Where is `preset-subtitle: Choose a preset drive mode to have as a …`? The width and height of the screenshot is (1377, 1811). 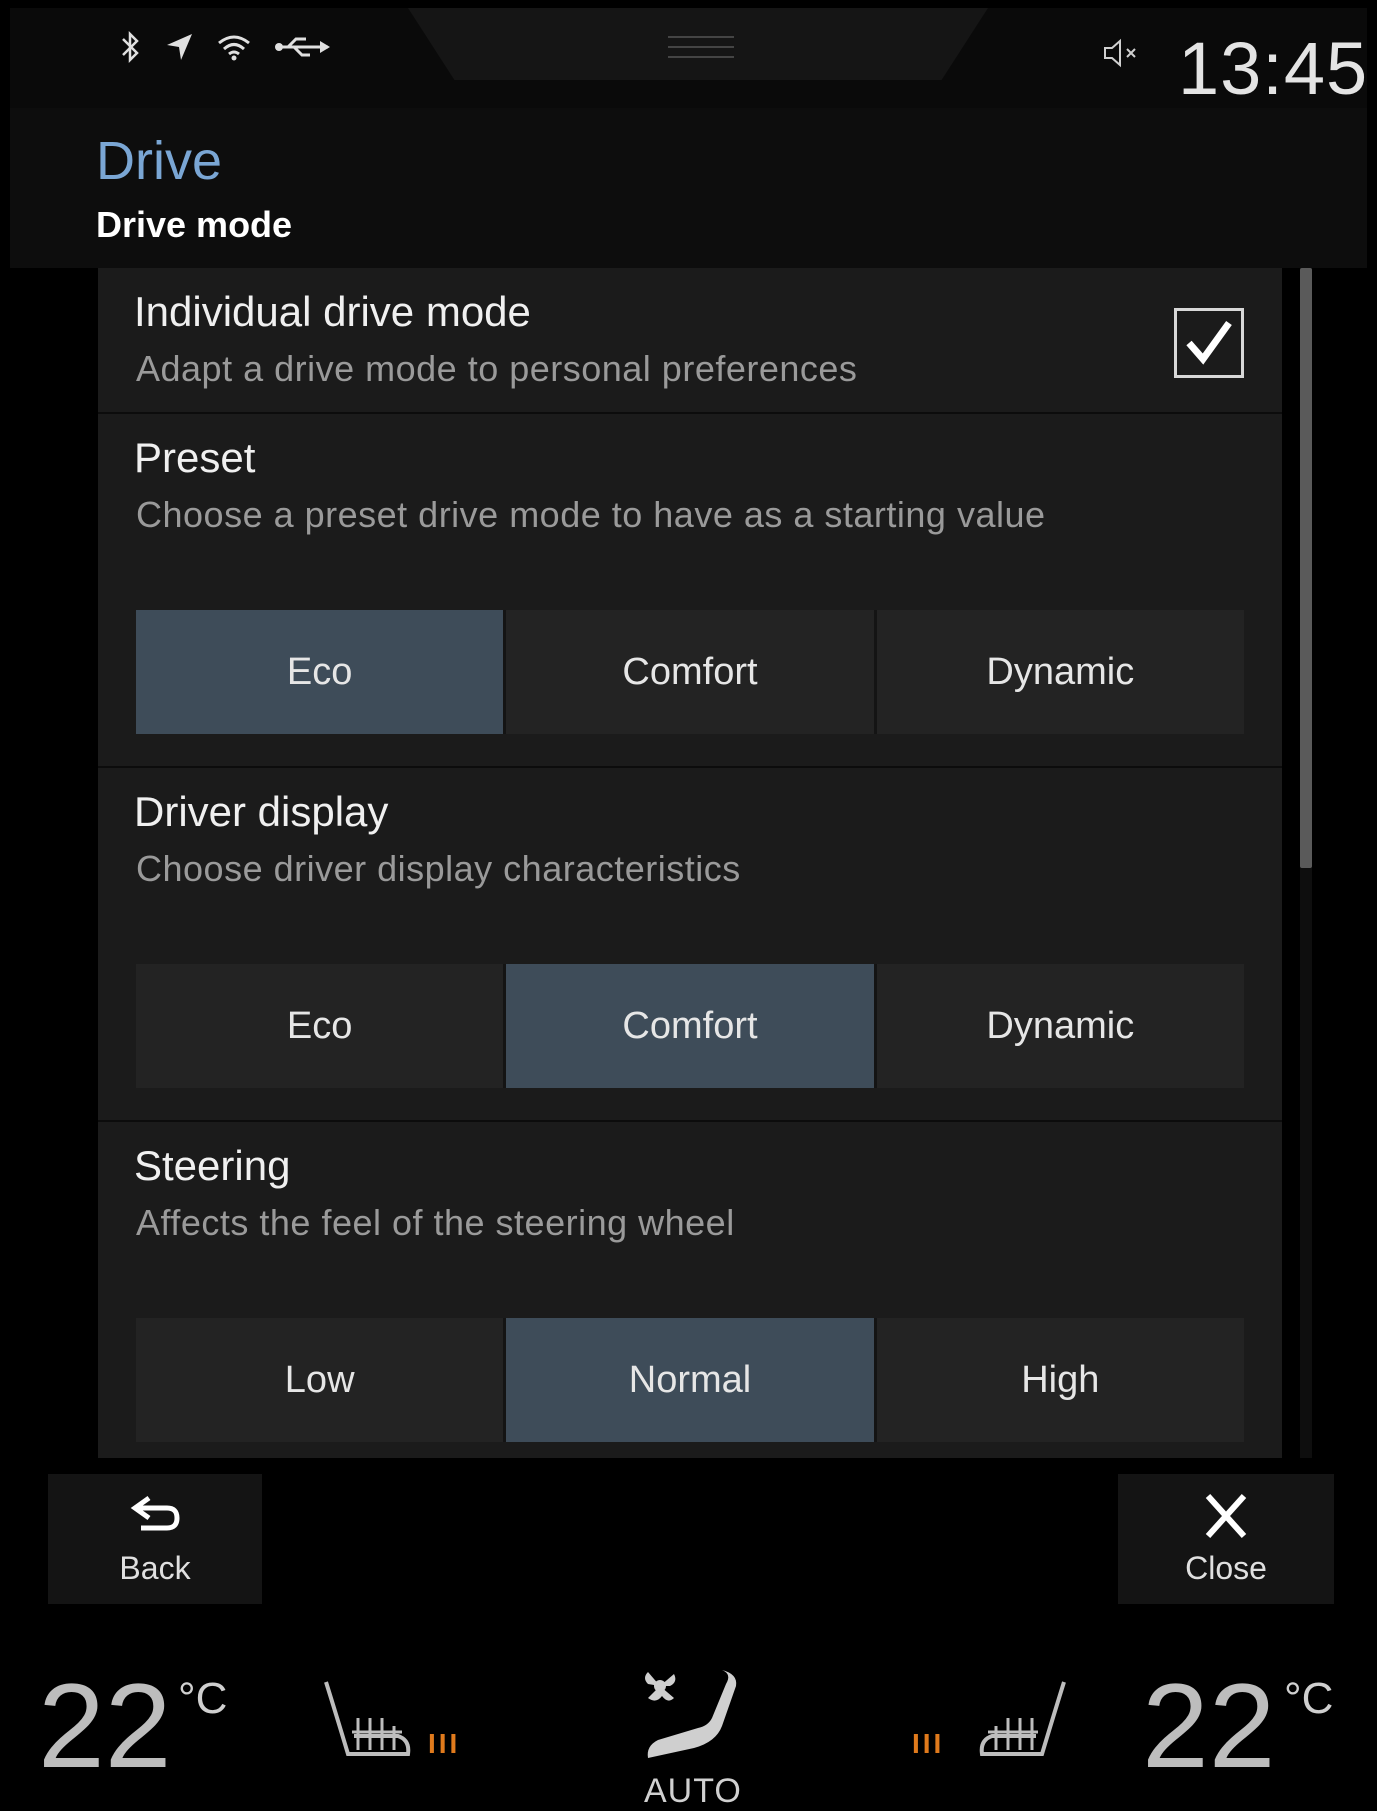 preset-subtitle: Choose a preset drive mode to have as a … is located at coordinates (591, 514).